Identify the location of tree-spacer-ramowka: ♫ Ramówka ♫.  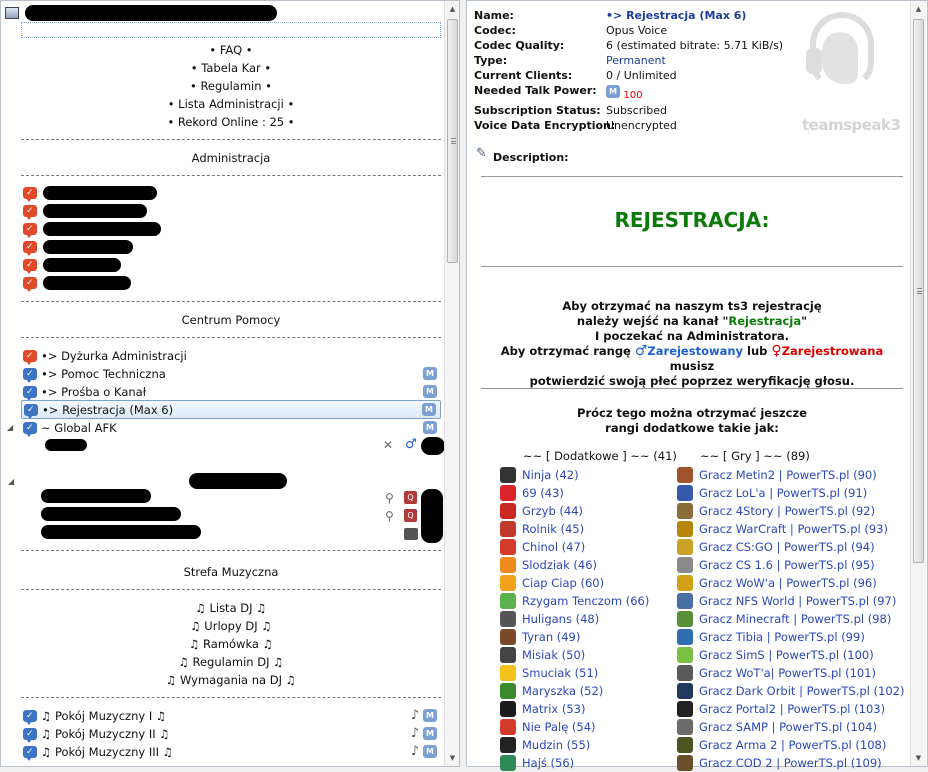
(231, 644).